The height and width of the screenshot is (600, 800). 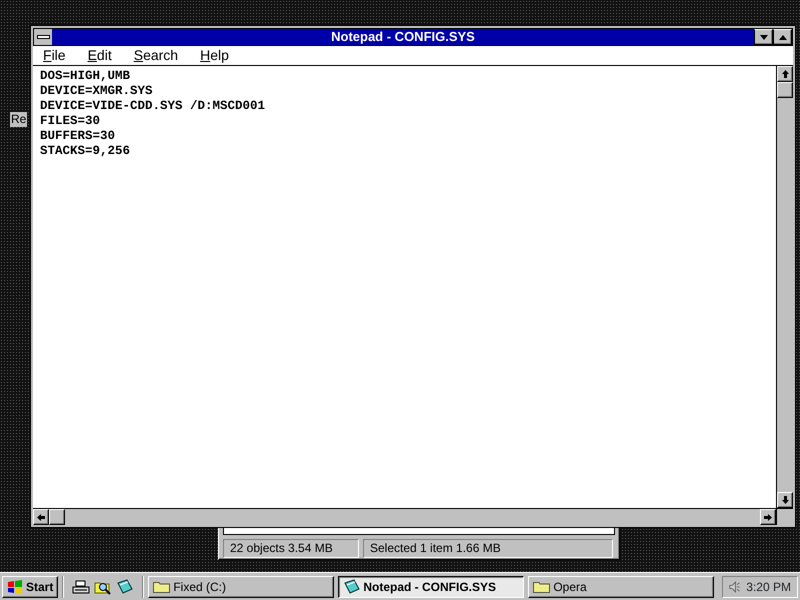 I want to click on menu-item: Search, so click(x=159, y=55).